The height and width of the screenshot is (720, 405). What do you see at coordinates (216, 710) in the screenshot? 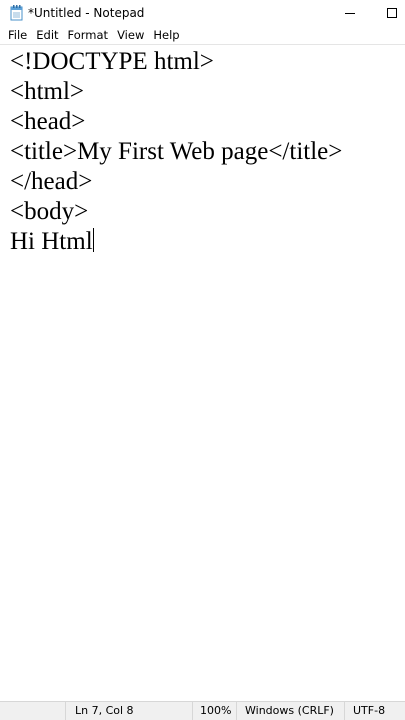
I see `zoom-level: 100%` at bounding box center [216, 710].